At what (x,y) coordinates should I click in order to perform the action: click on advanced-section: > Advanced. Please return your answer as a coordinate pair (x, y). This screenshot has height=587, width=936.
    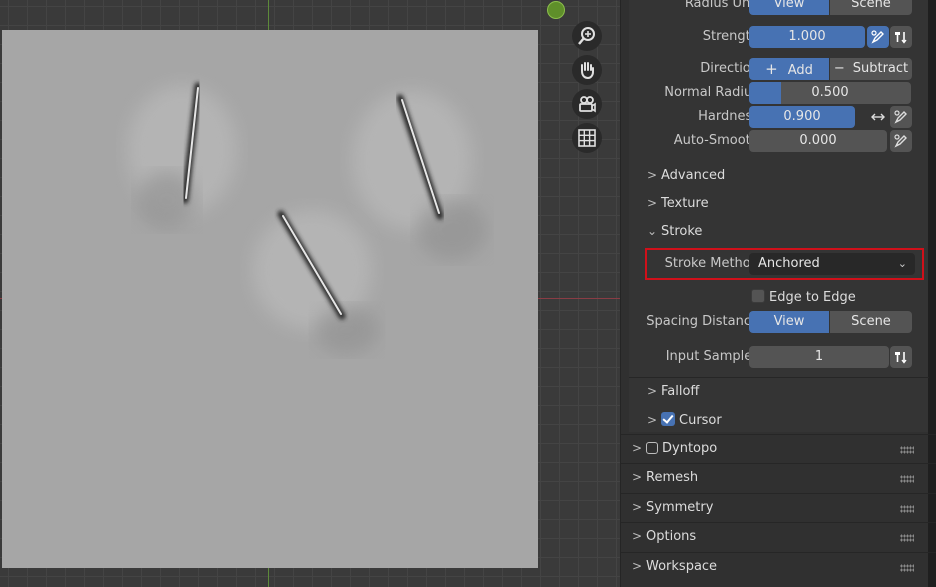
    Looking at the image, I should click on (686, 179).